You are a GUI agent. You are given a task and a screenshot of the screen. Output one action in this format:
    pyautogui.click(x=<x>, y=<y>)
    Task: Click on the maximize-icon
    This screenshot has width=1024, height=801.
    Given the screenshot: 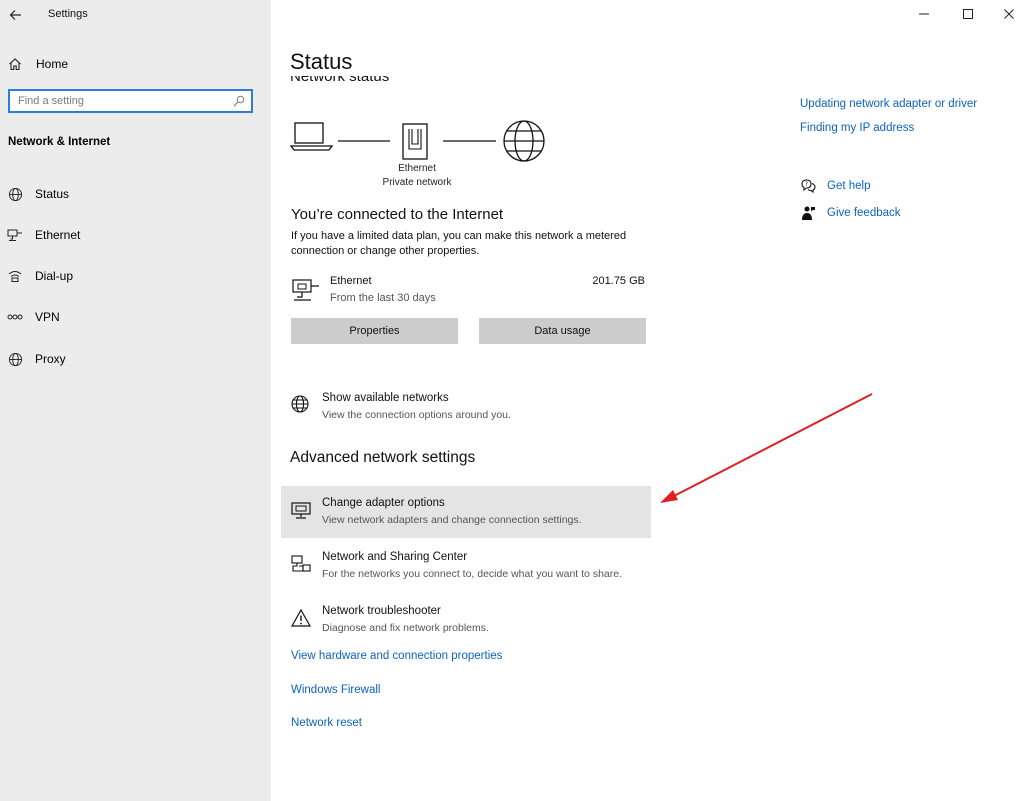 What is the action you would take?
    pyautogui.click(x=968, y=14)
    